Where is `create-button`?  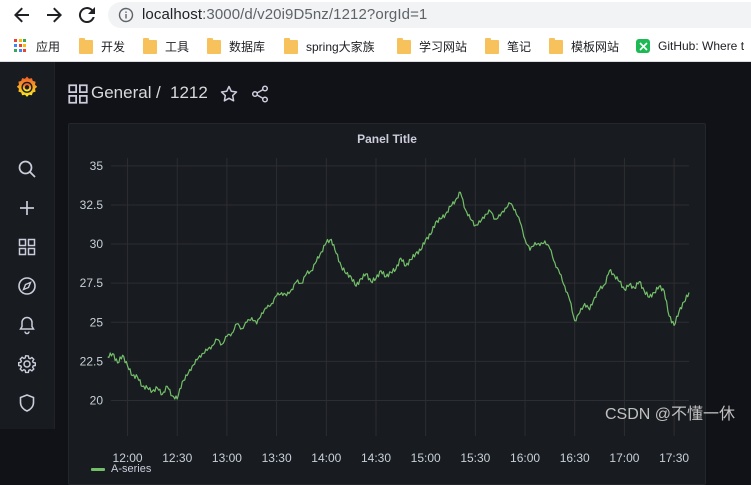
create-button is located at coordinates (27, 208).